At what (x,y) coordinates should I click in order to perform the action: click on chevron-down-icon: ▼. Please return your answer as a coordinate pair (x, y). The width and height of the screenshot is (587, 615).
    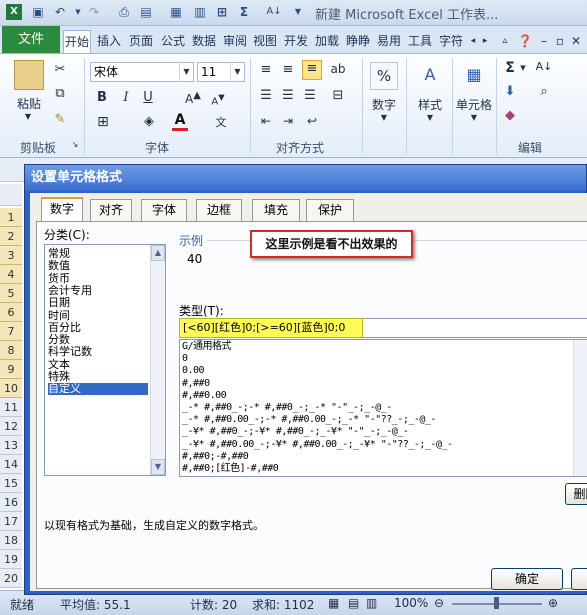
    Looking at the image, I should click on (237, 72).